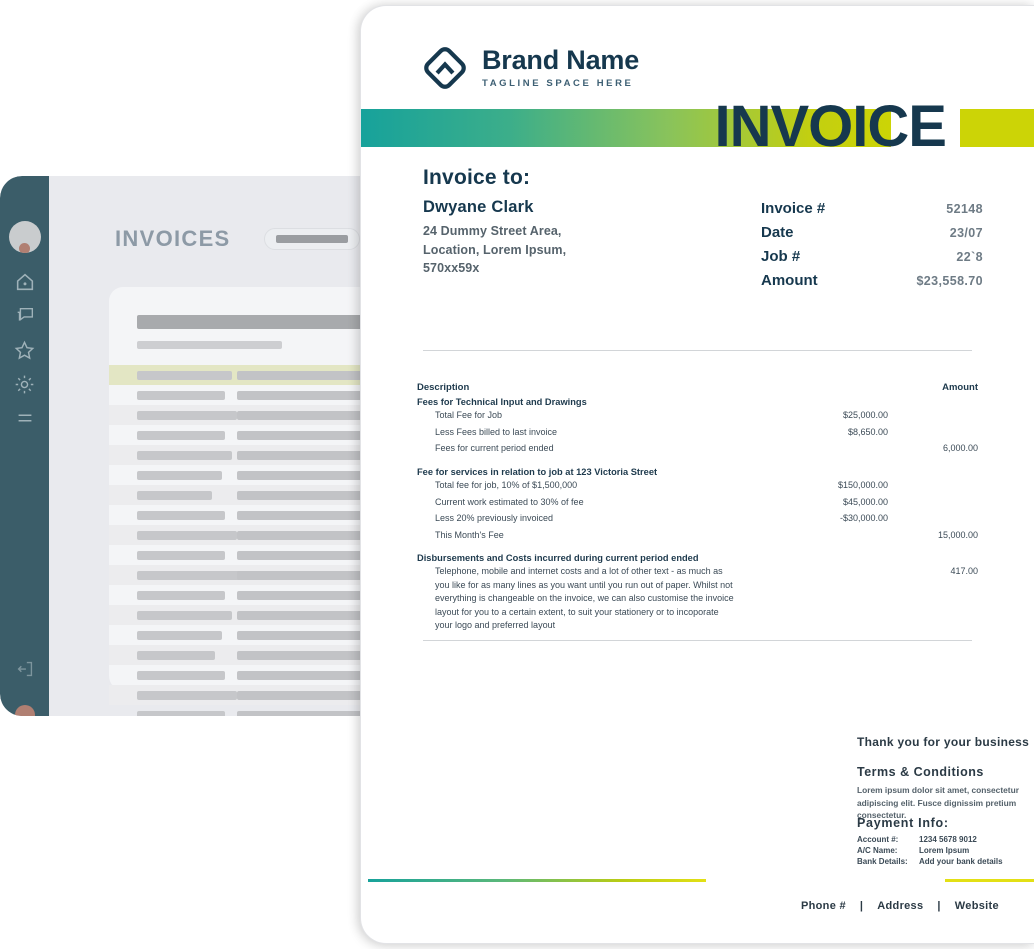 The width and height of the screenshot is (1034, 949). I want to click on payment-info-value: 1234 5678 9012, so click(948, 839).